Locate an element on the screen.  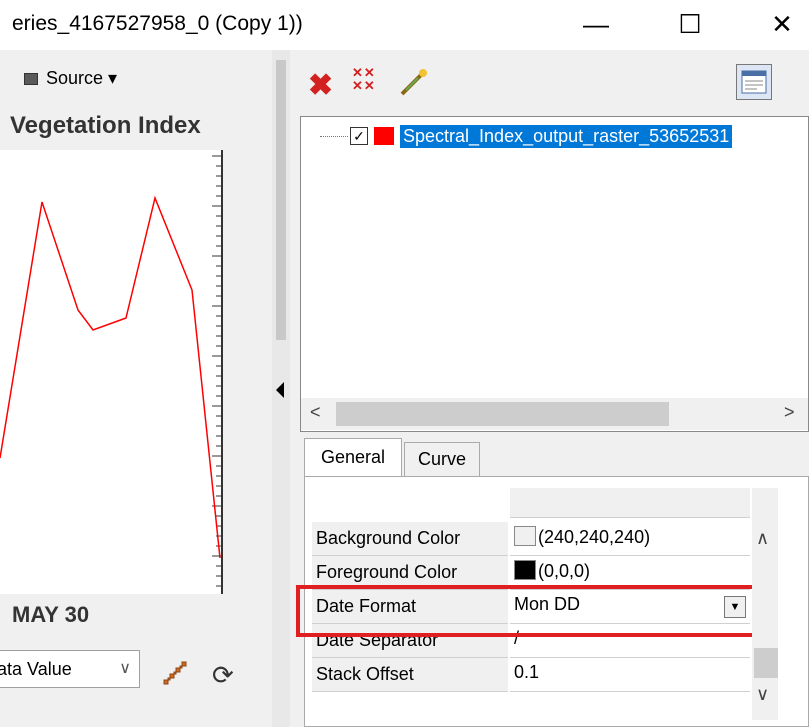
scroll-down-icon: ∨ is located at coordinates (762, 694).